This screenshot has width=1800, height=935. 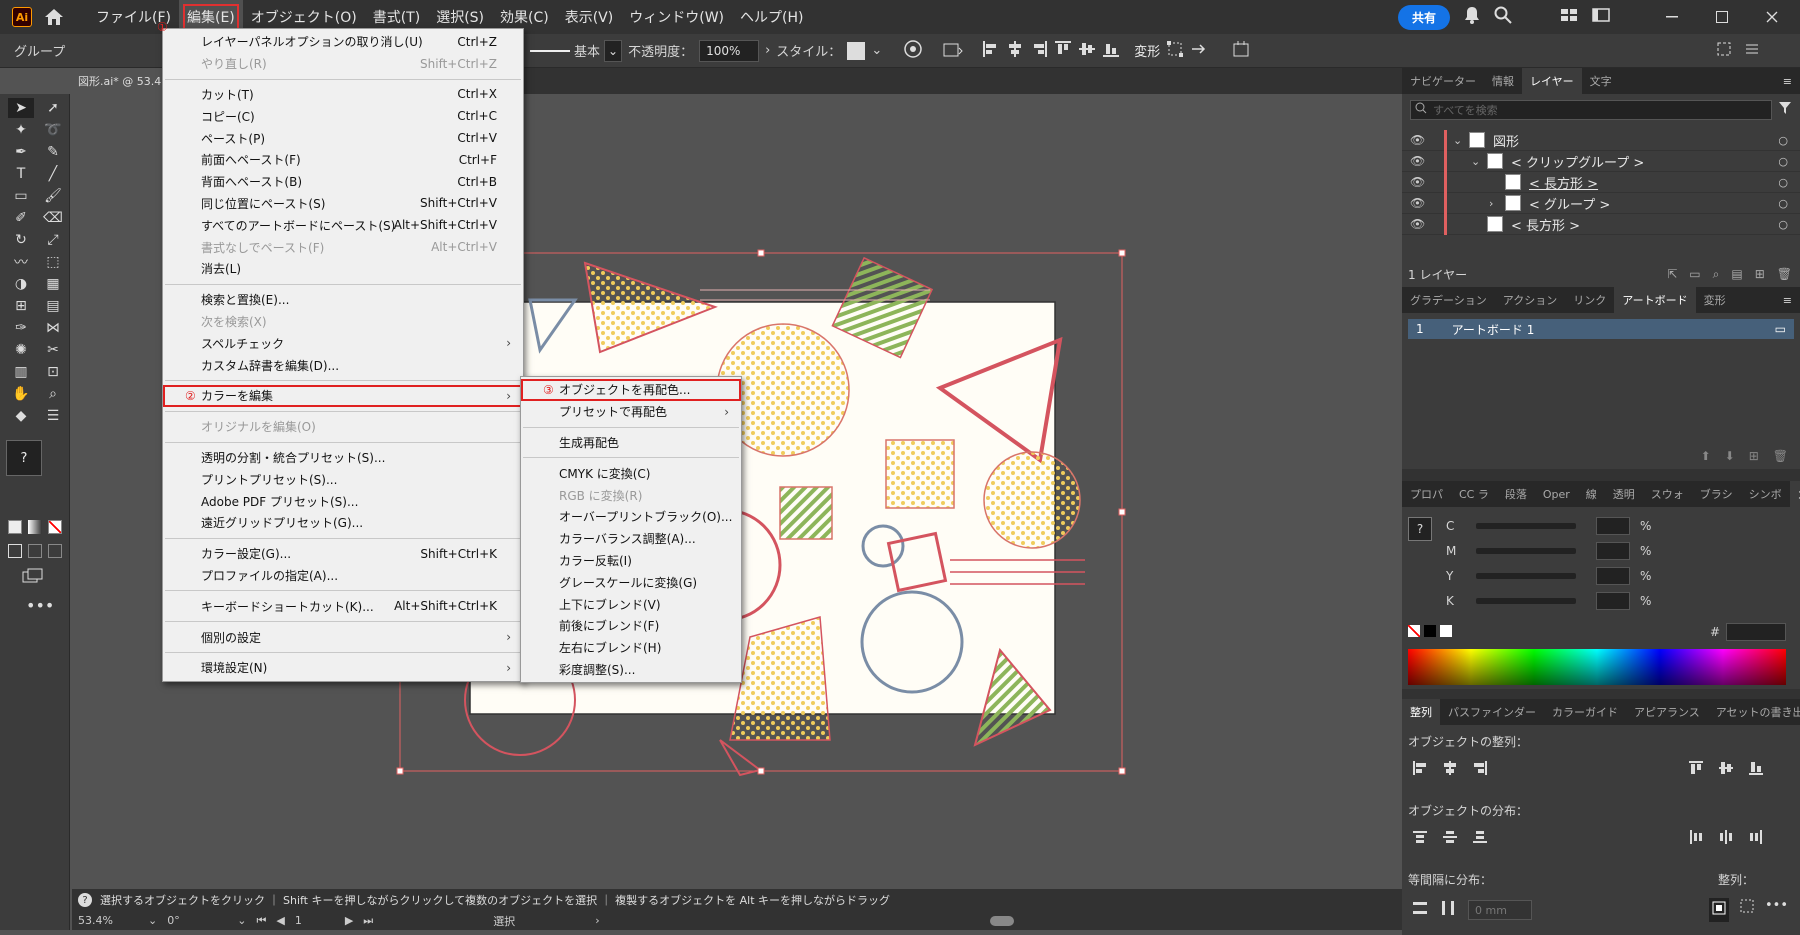 What do you see at coordinates (24, 458) in the screenshot?
I see `fill-stroke-swatch: ?` at bounding box center [24, 458].